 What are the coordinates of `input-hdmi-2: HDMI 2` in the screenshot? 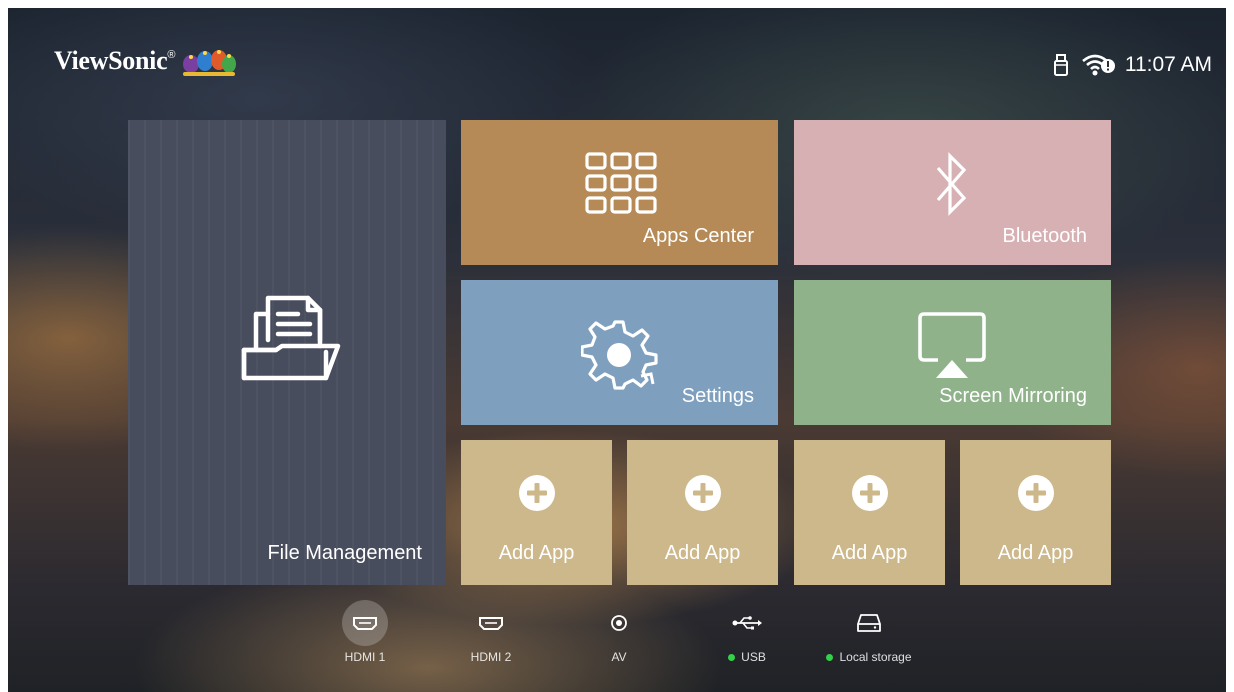 It's located at (491, 632).